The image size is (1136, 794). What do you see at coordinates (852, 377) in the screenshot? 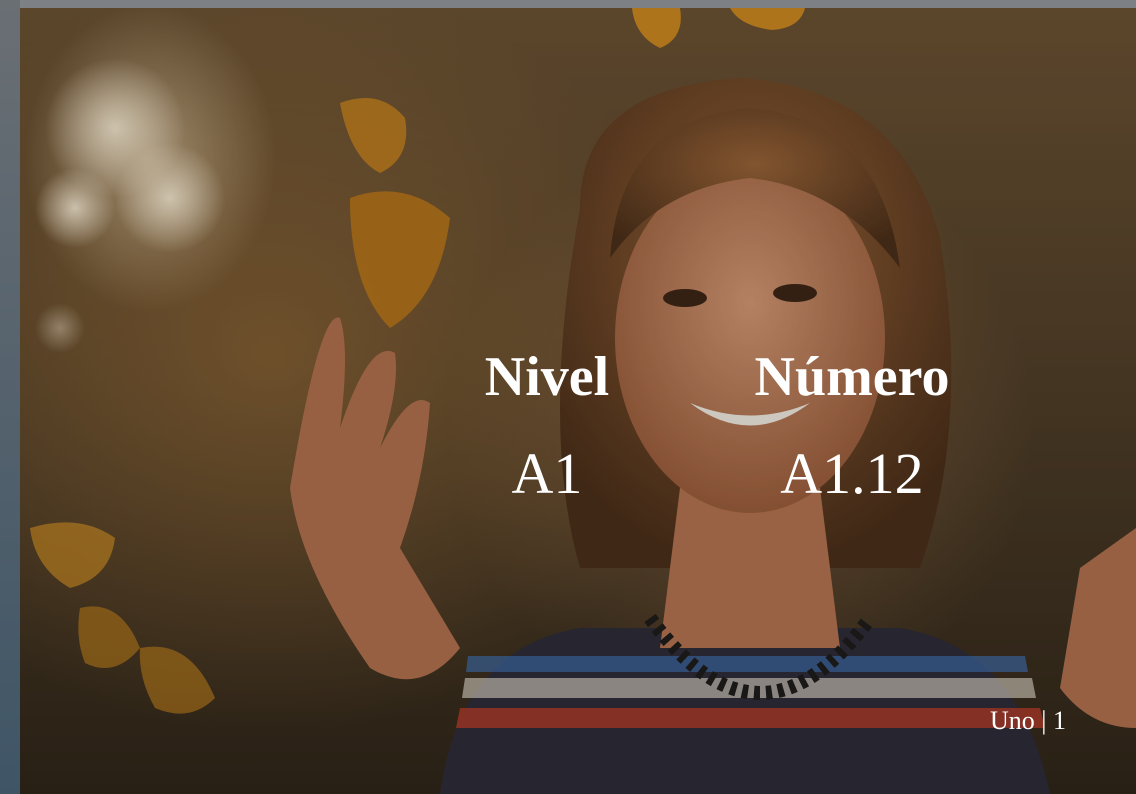
I see `numero-heading: Número` at bounding box center [852, 377].